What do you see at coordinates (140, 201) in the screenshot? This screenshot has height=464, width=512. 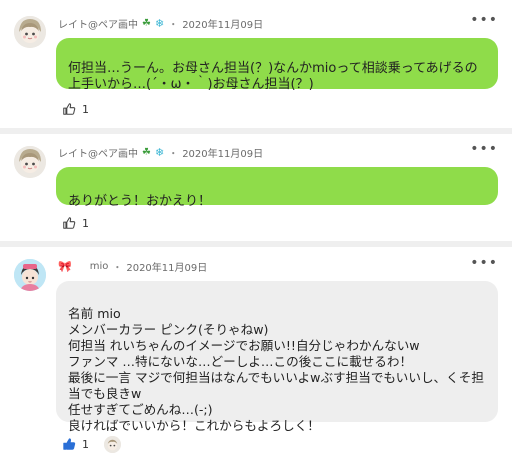 I see `message-text: ありがとう！おかえり！` at bounding box center [140, 201].